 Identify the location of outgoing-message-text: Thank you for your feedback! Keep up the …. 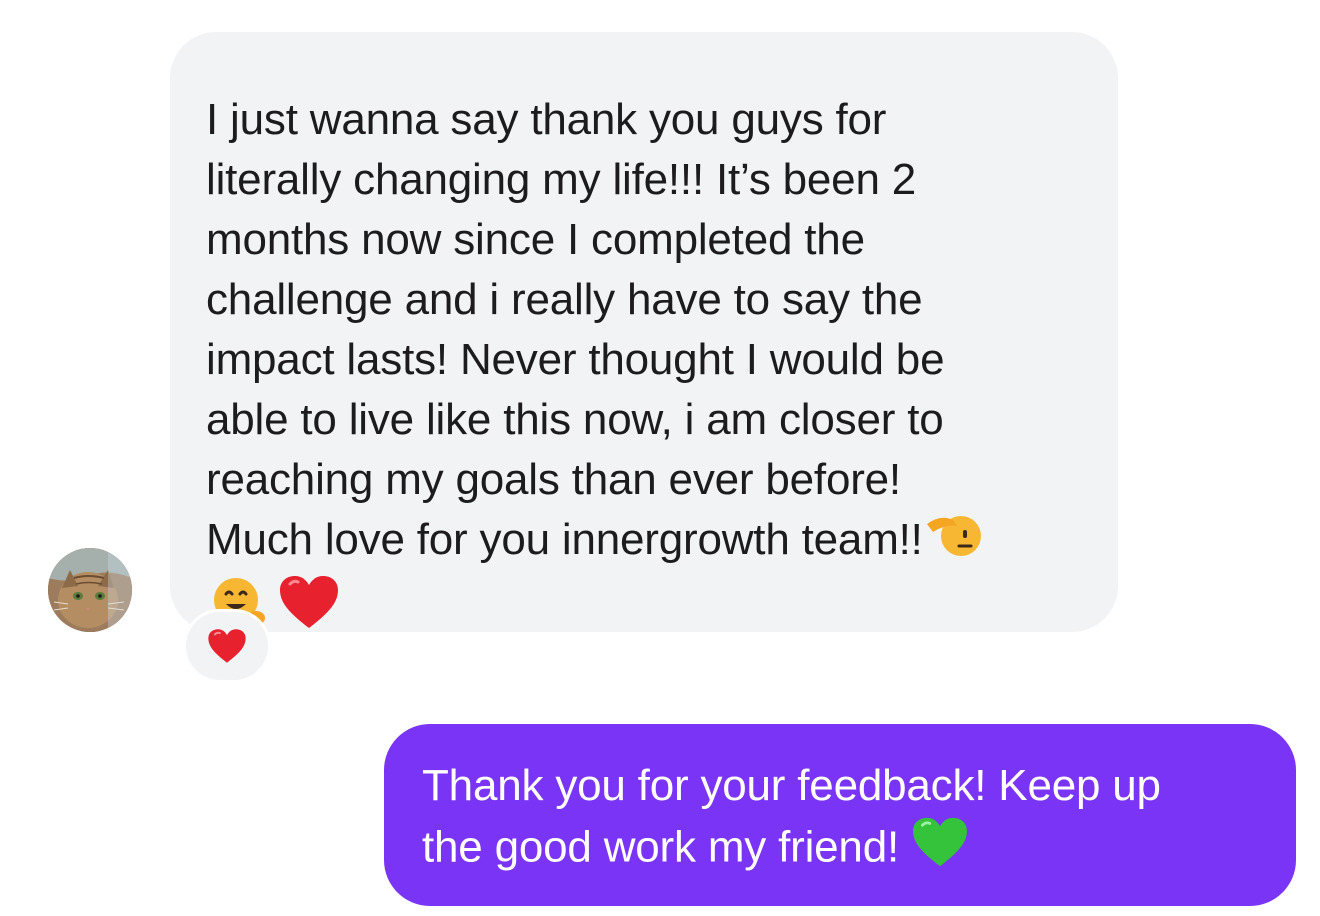
(839, 820).